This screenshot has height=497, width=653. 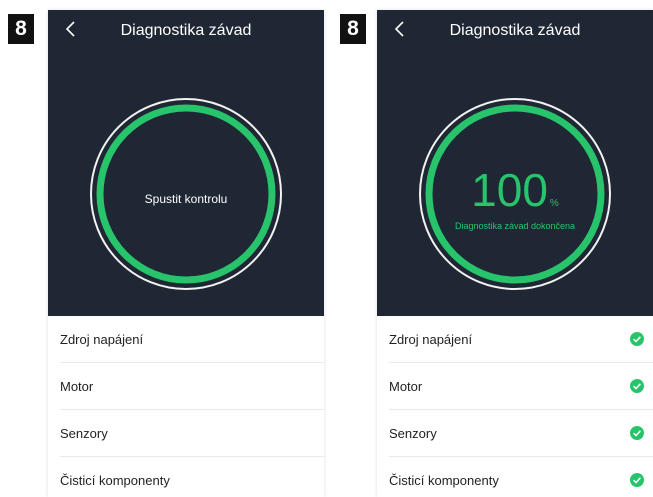 What do you see at coordinates (186, 199) in the screenshot?
I see `start-check-label: Spustit kontrolu` at bounding box center [186, 199].